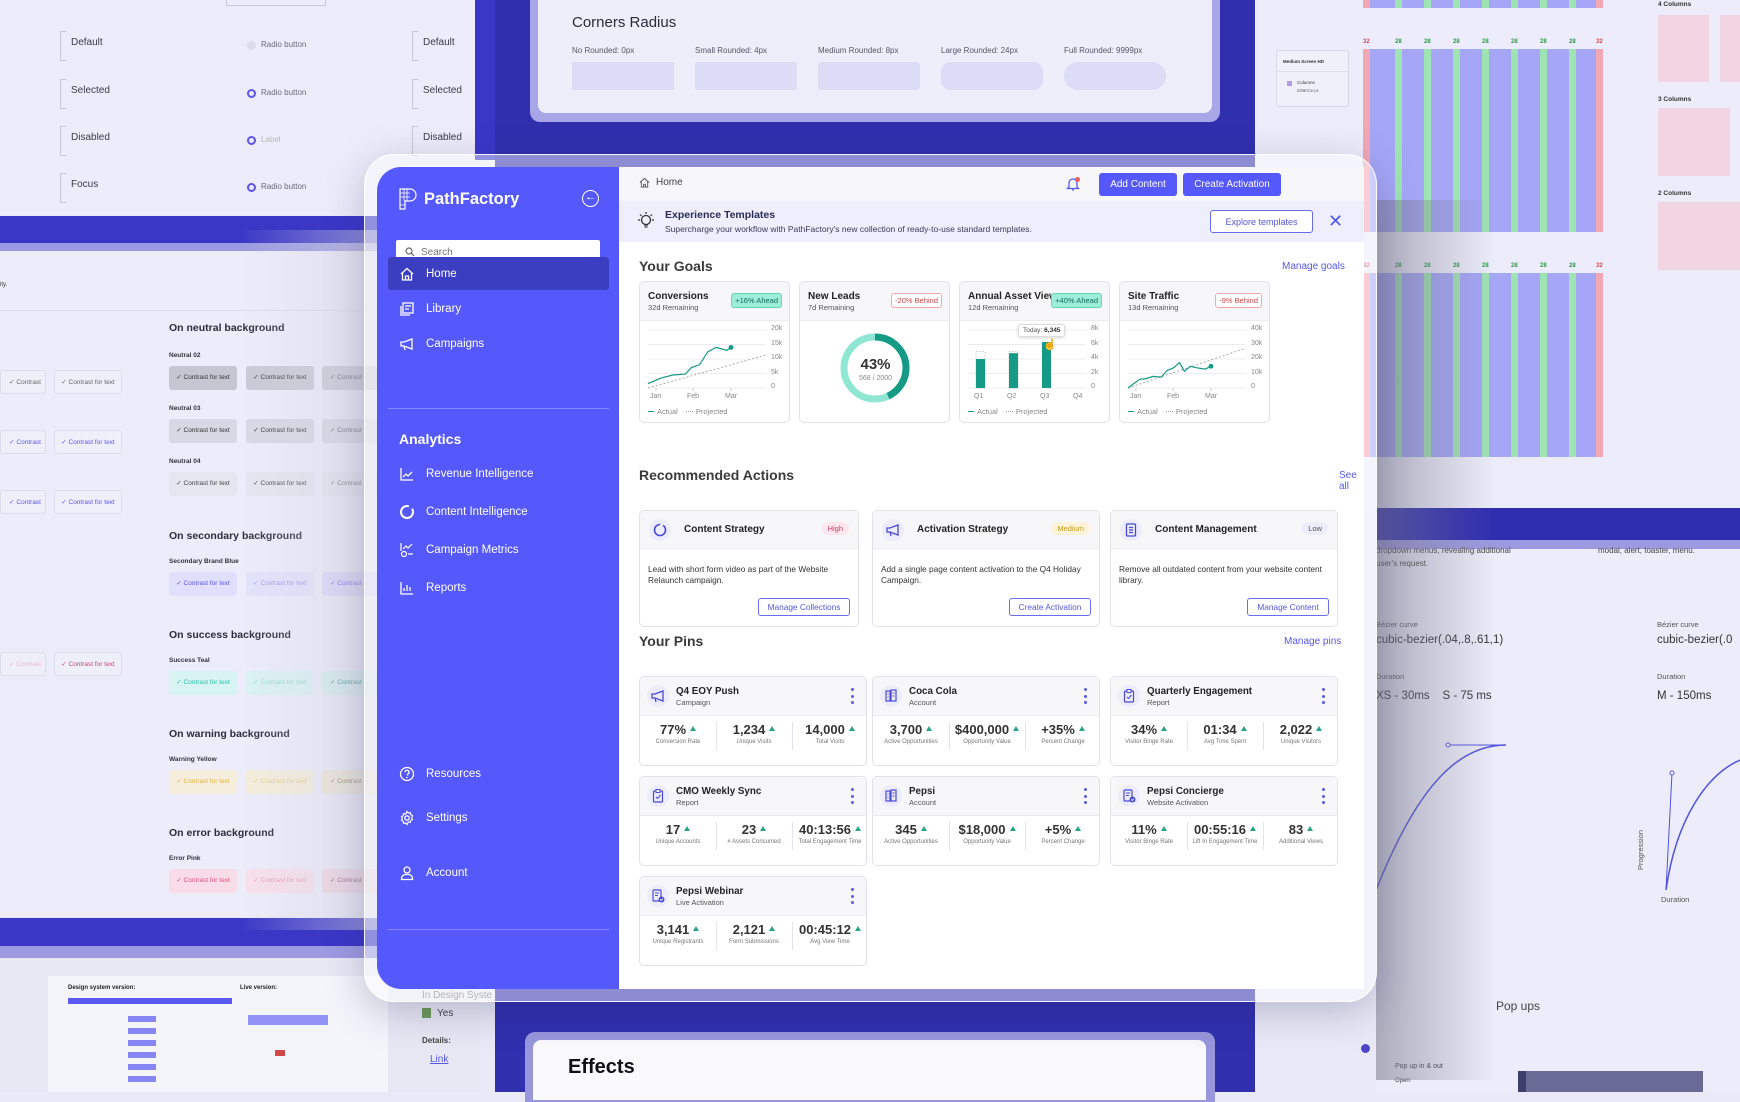 Image resolution: width=1740 pixels, height=1102 pixels. Describe the element at coordinates (90, 90) in the screenshot. I see `state-label-left: Selected` at that location.